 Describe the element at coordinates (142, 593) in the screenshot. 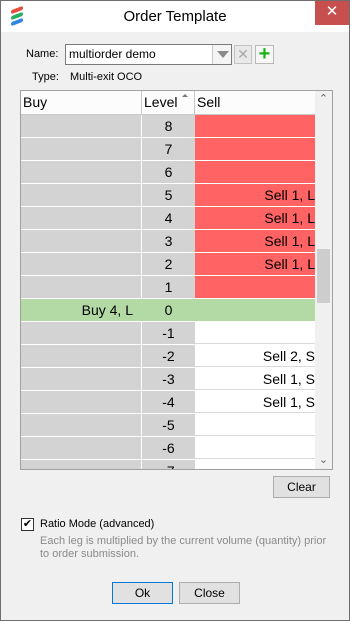

I see `ok-button: Ok` at that location.